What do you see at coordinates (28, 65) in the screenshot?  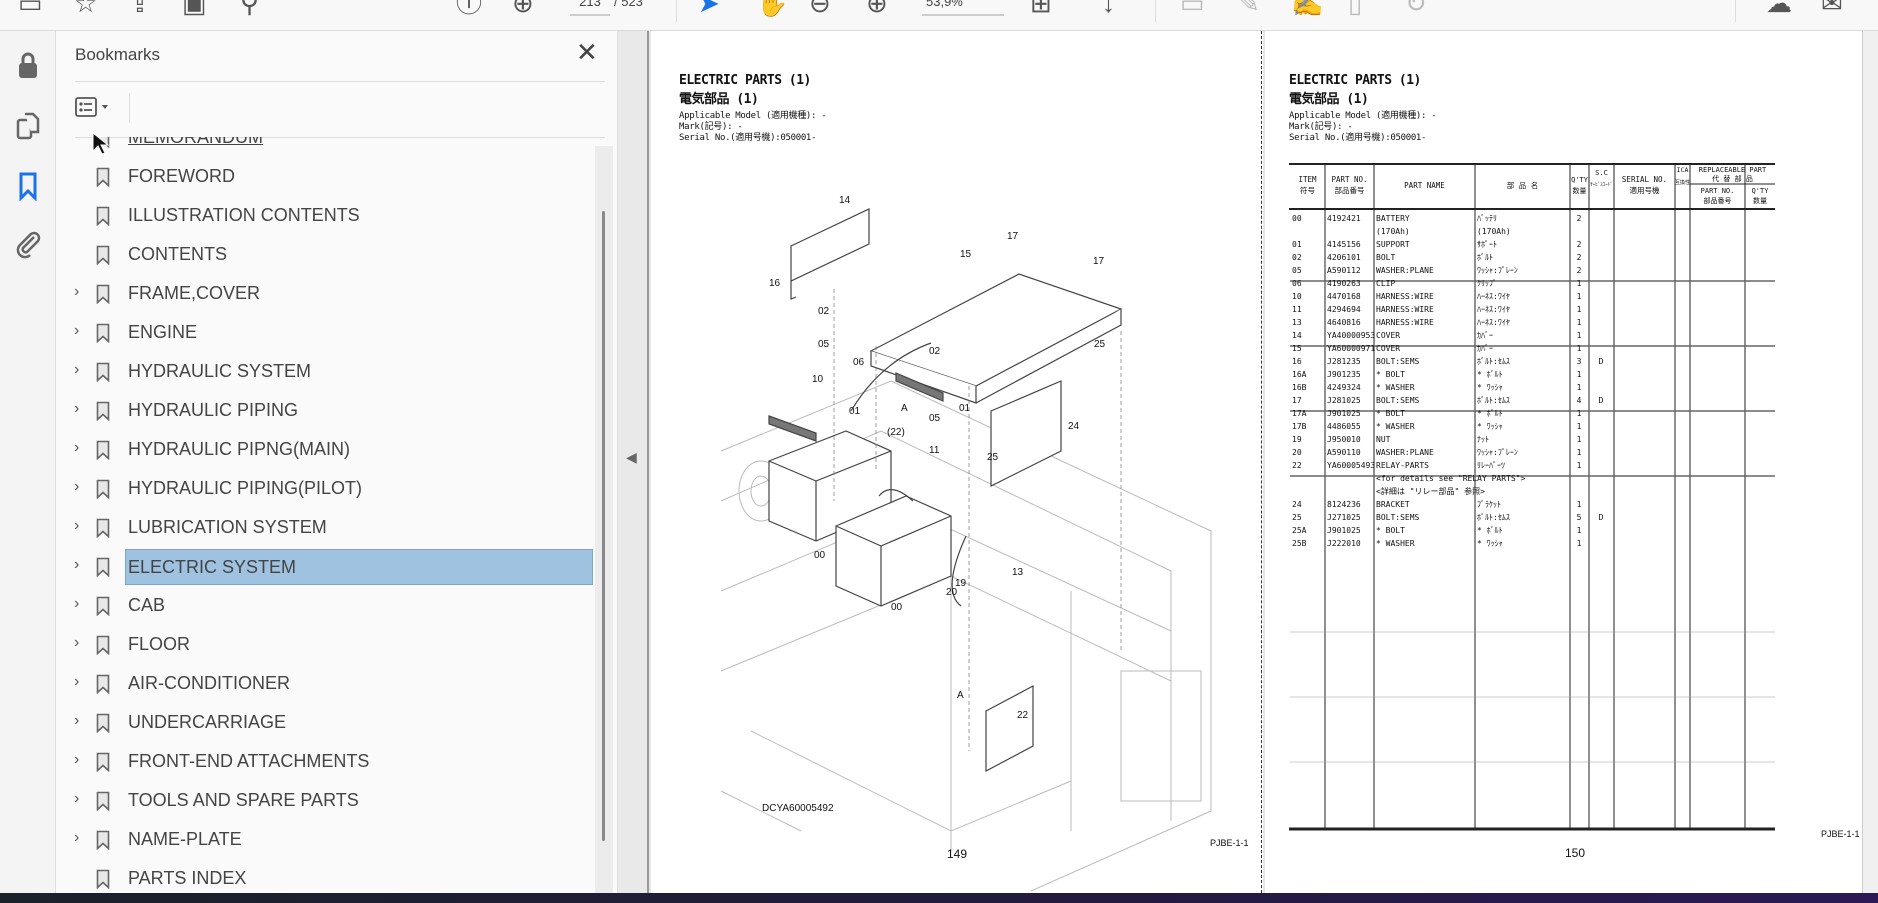 I see `lock-icon` at bounding box center [28, 65].